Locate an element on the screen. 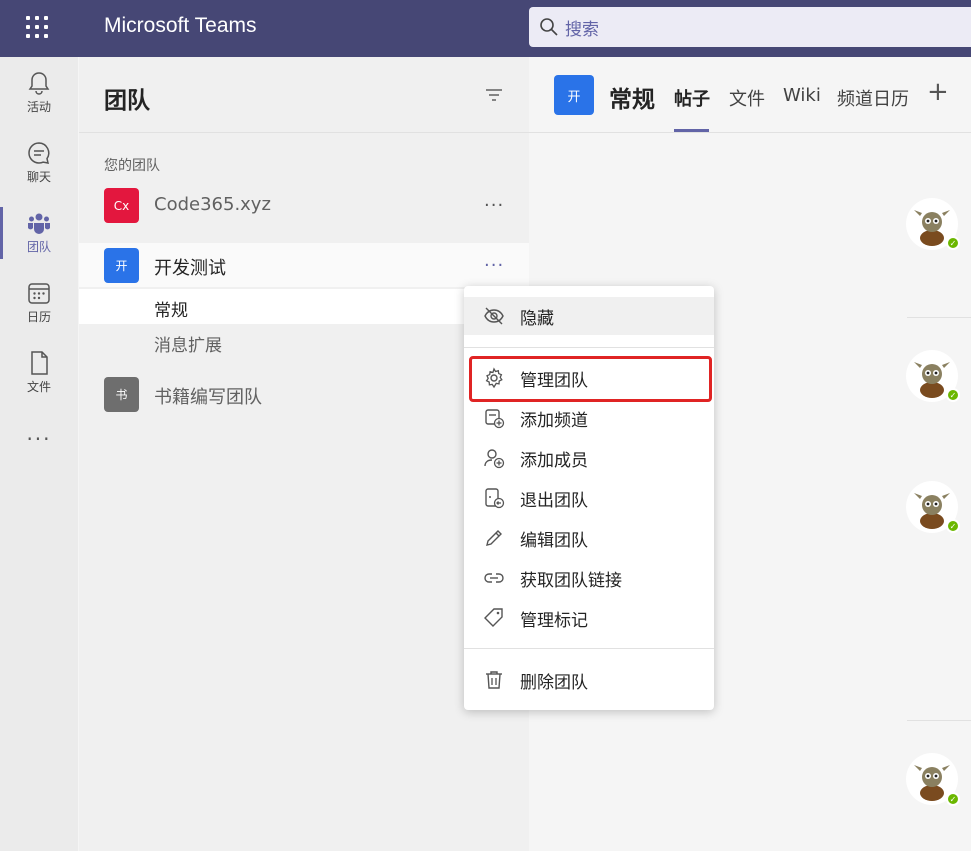 The width and height of the screenshot is (971, 851). channel-avatar: 开 is located at coordinates (574, 95).